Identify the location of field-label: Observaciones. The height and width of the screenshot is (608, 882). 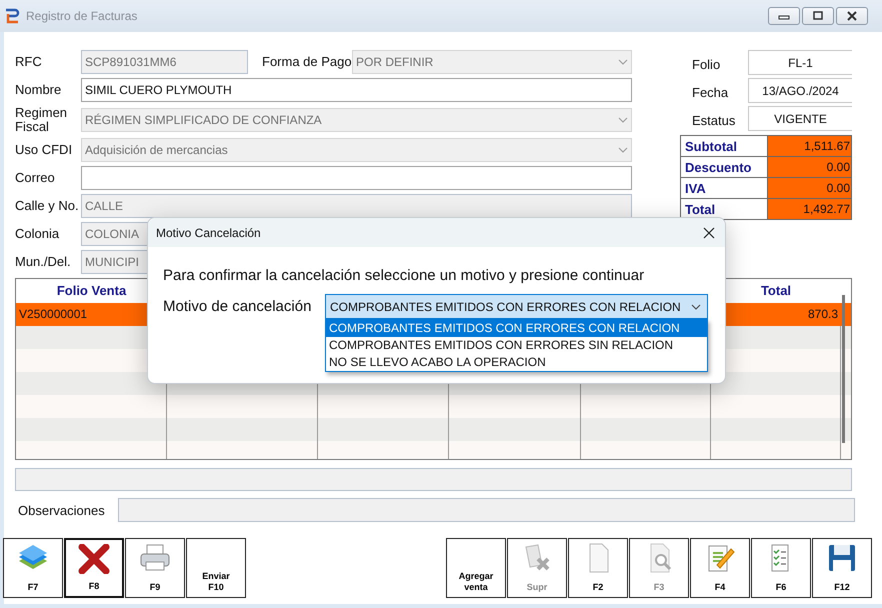
(61, 510).